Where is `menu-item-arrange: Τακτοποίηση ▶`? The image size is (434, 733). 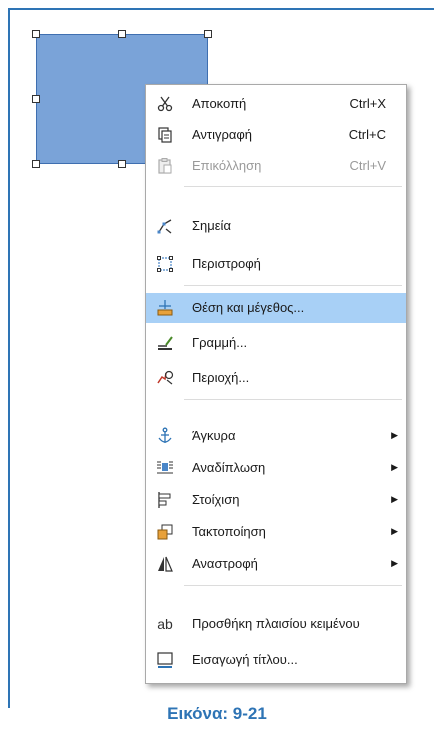
menu-item-arrange: Τακτοποίηση ▶ is located at coordinates (276, 532).